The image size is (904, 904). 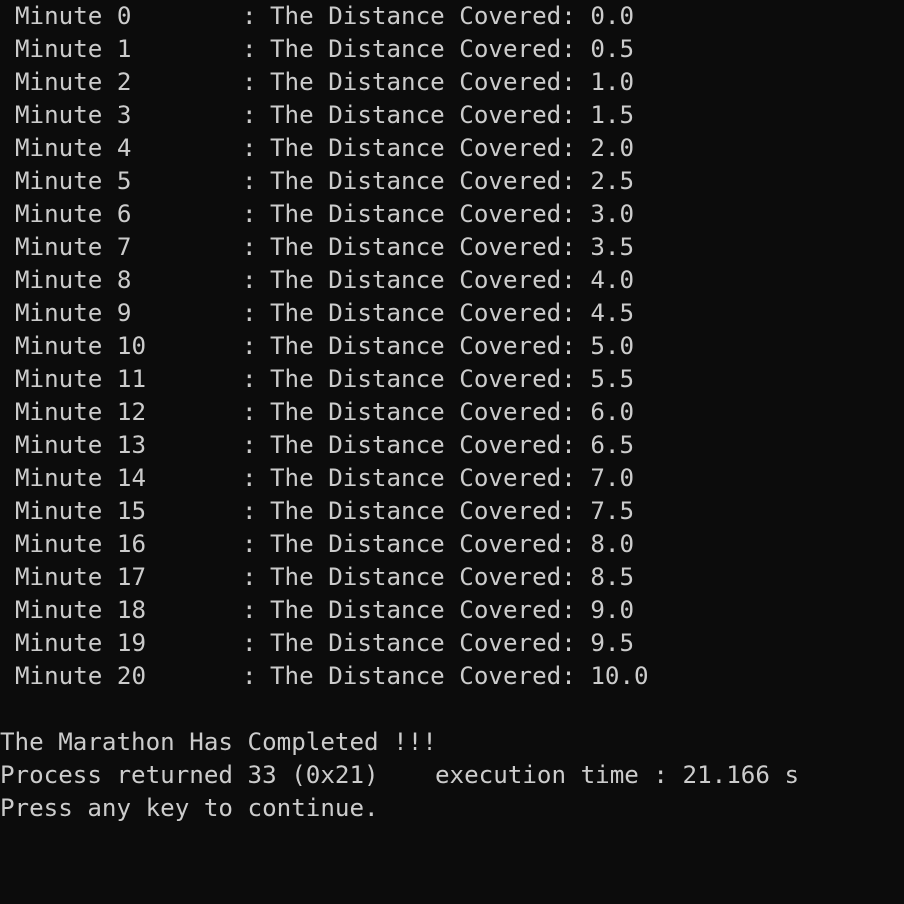 I want to click on distance-value: 3.5, so click(x=612, y=247).